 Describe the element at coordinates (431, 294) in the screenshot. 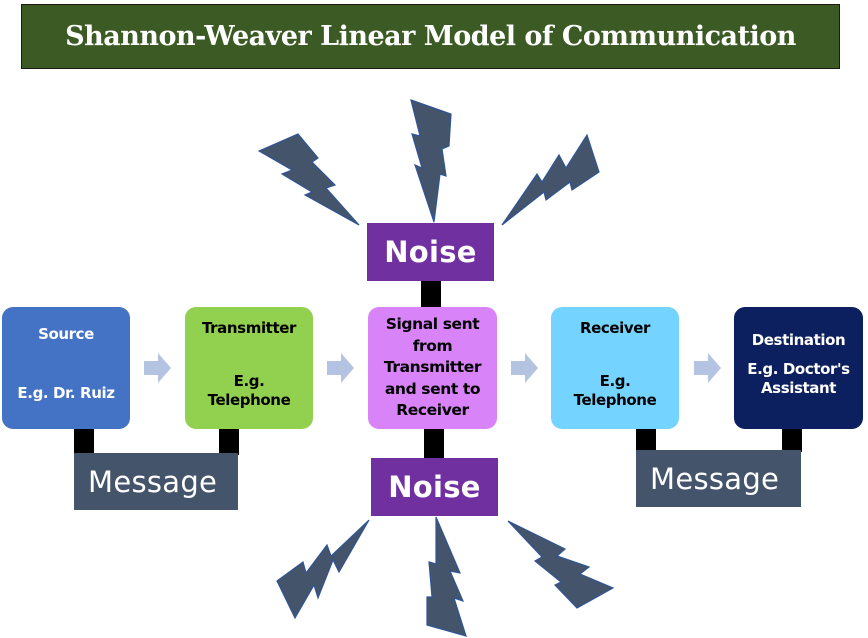

I see `top-noise-connector` at that location.